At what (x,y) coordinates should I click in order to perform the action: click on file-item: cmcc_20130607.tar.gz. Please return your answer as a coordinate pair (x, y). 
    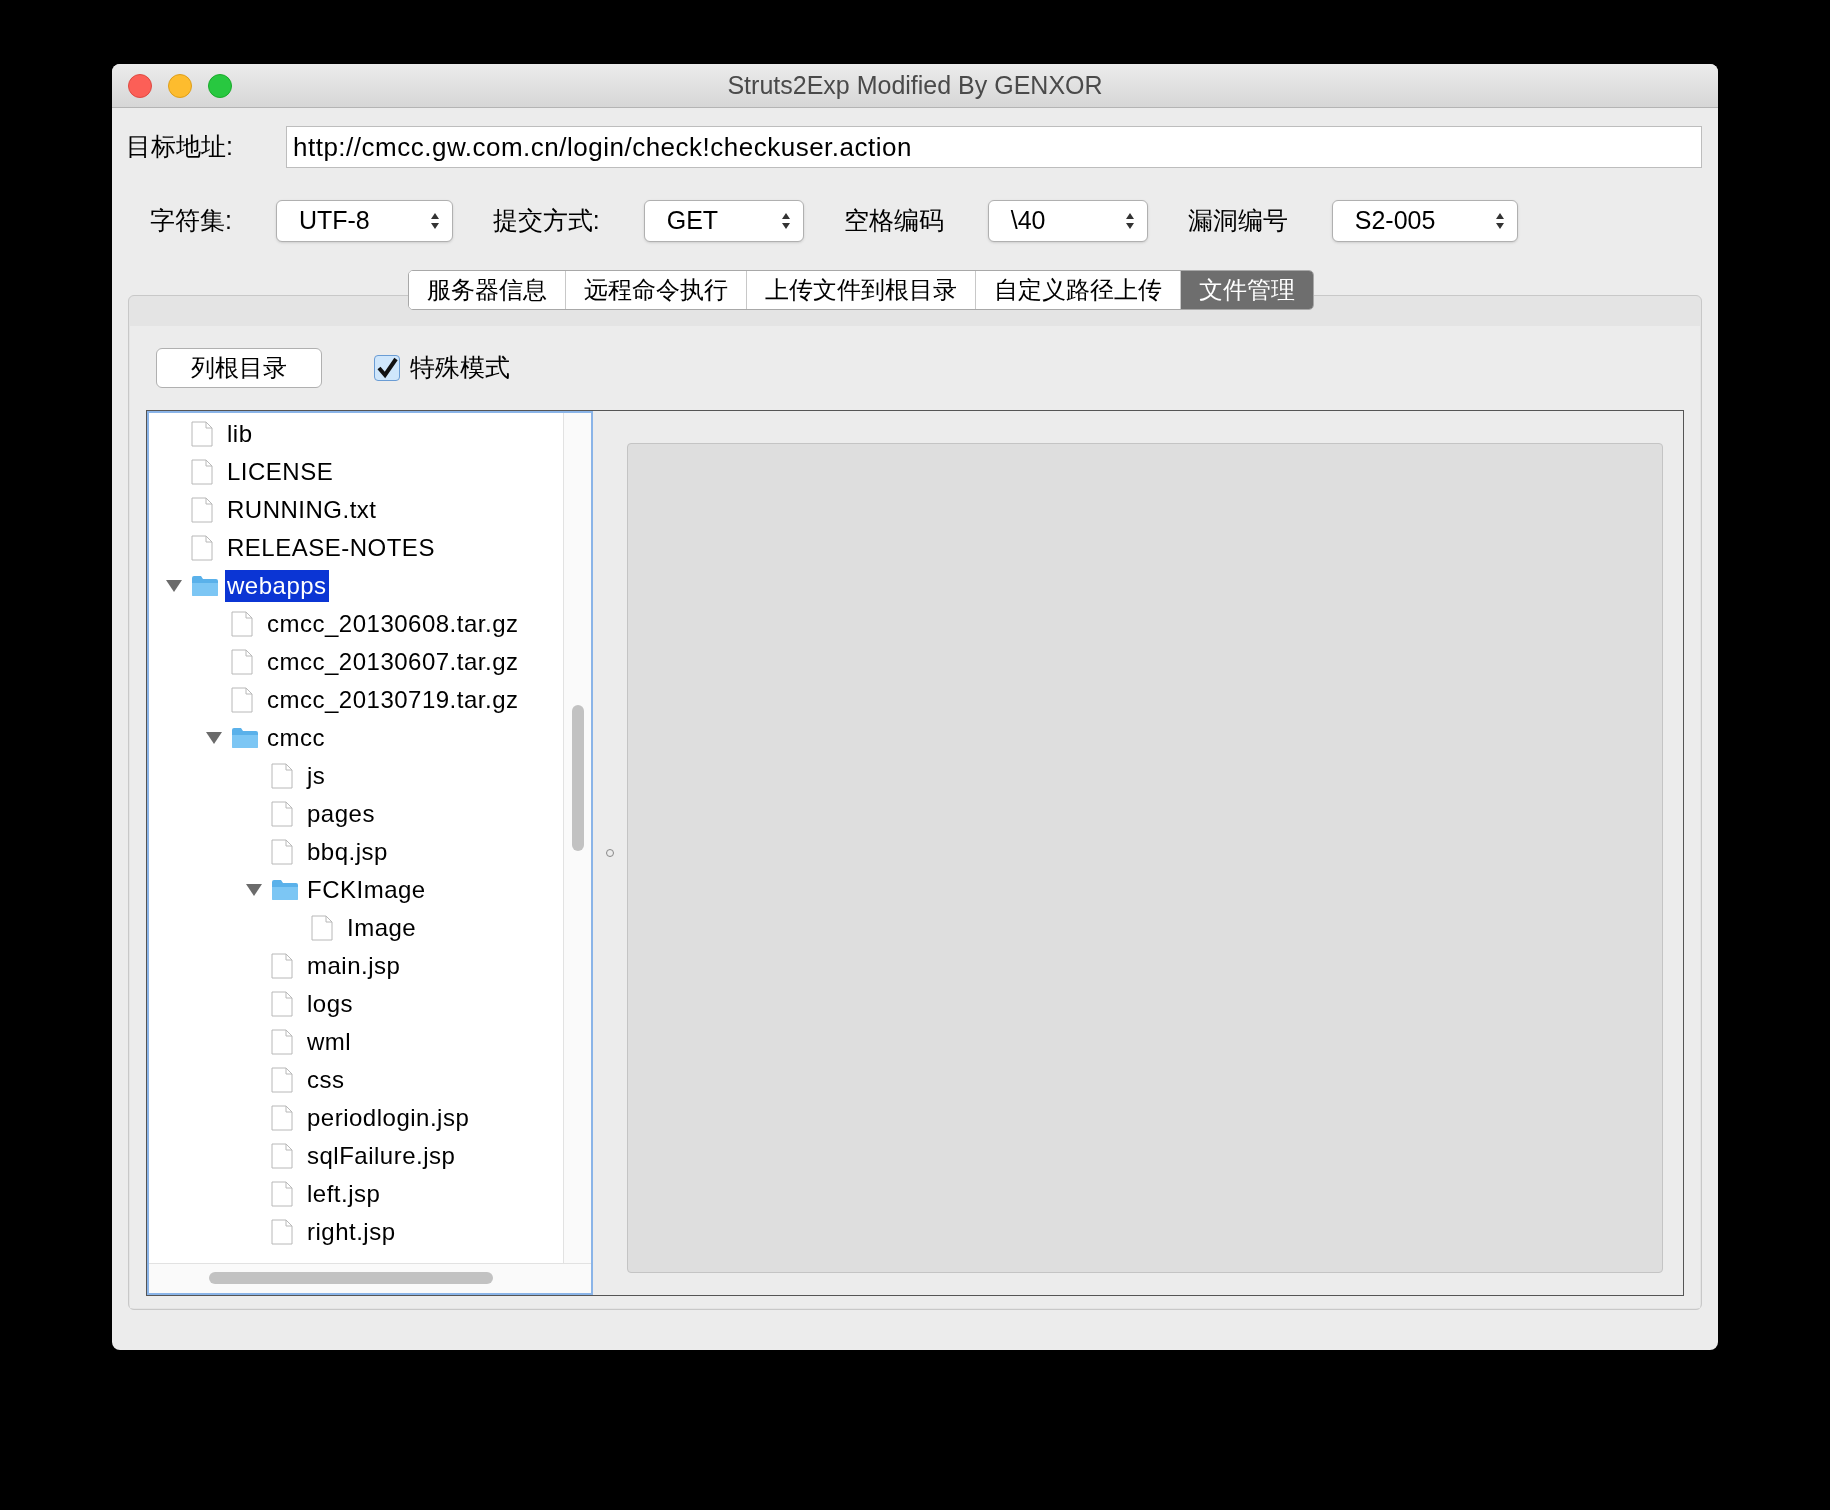
    Looking at the image, I should click on (393, 662).